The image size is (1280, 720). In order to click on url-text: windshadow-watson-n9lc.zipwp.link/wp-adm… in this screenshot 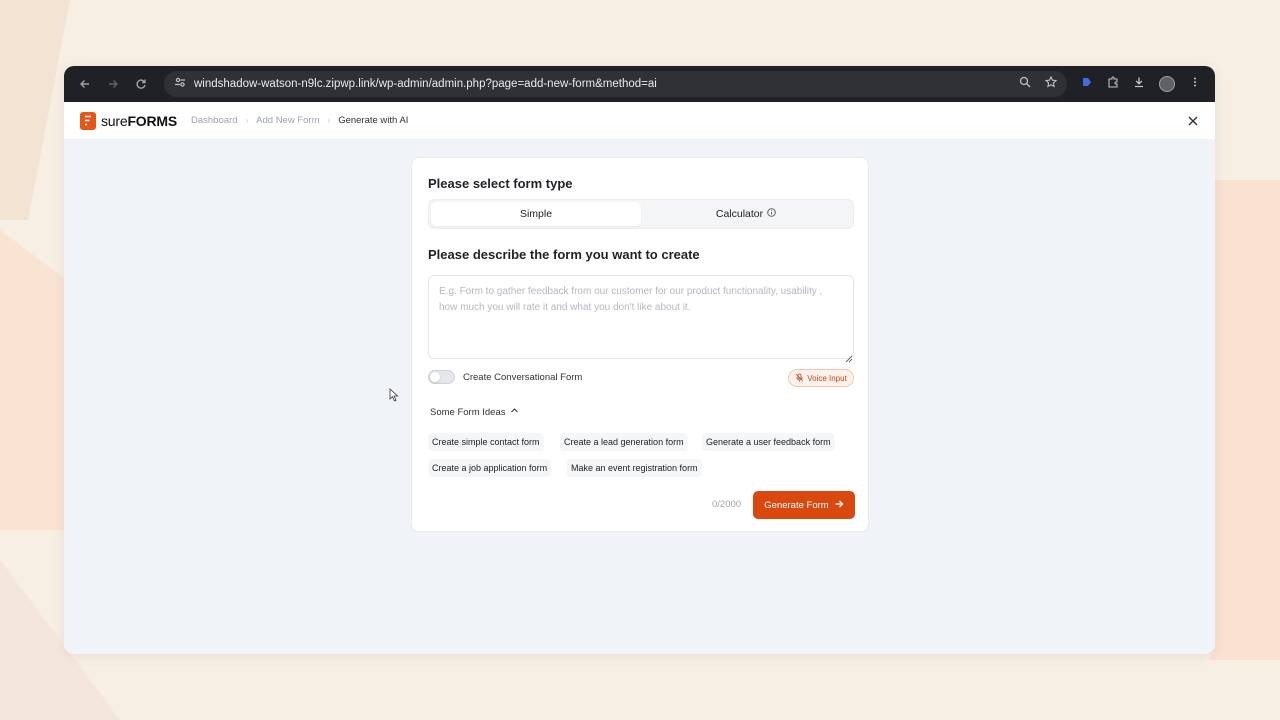, I will do `click(425, 84)`.